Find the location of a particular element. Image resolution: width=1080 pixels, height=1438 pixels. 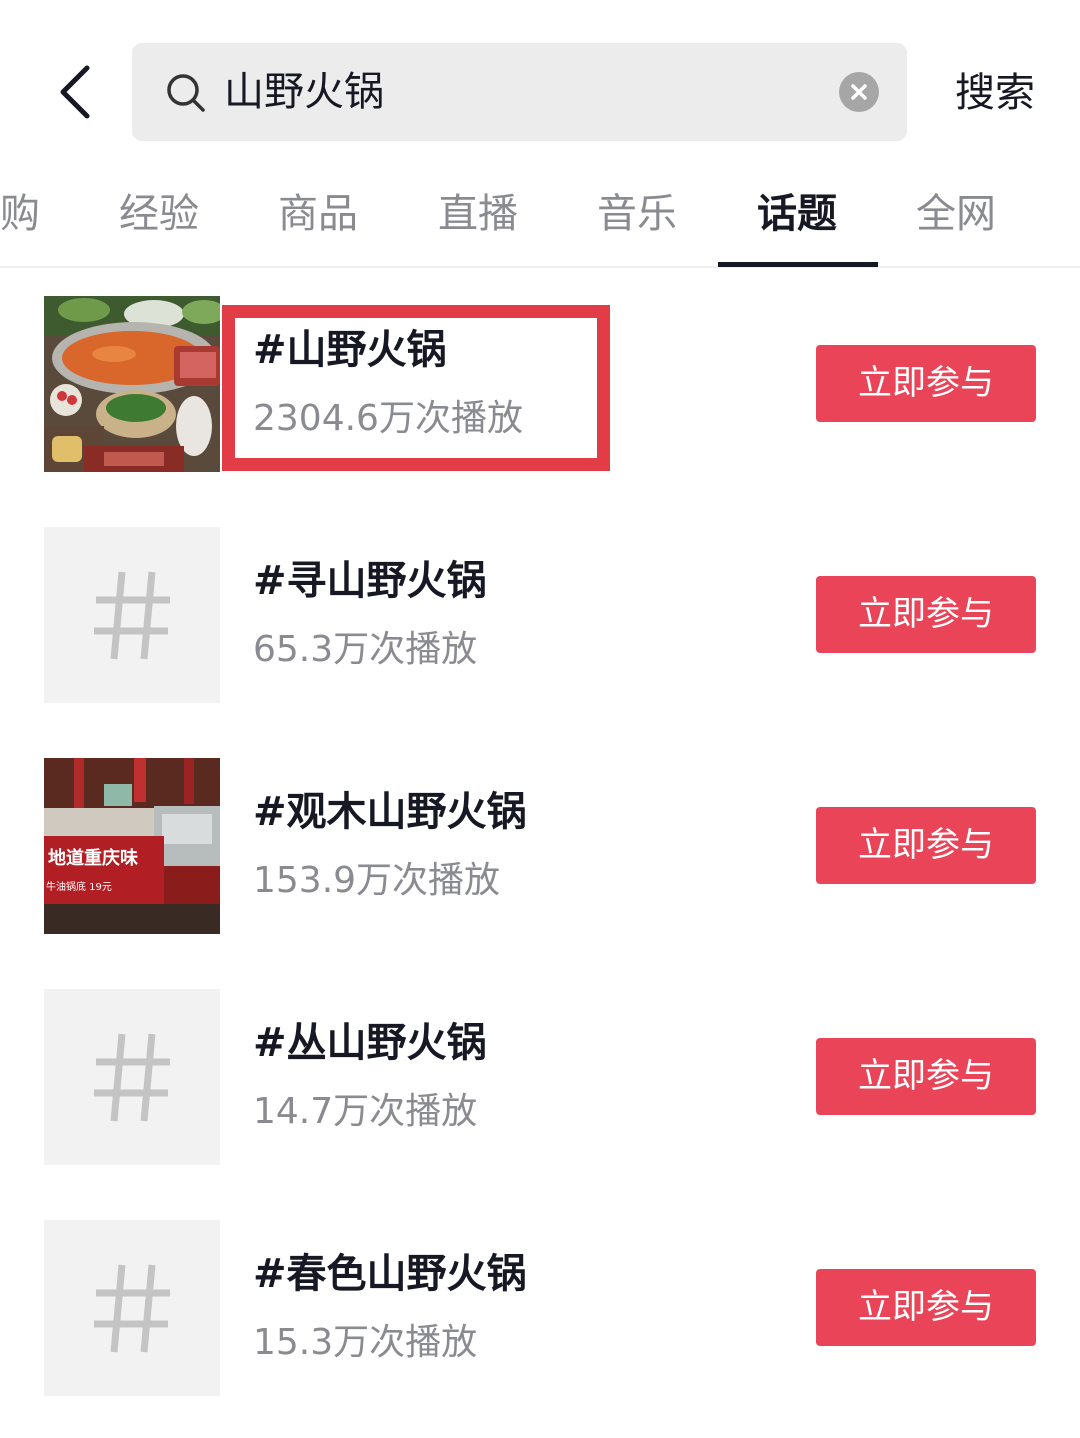

restaurant-photo: 地道重庆味 牛油锅底 19元 is located at coordinates (132, 846).